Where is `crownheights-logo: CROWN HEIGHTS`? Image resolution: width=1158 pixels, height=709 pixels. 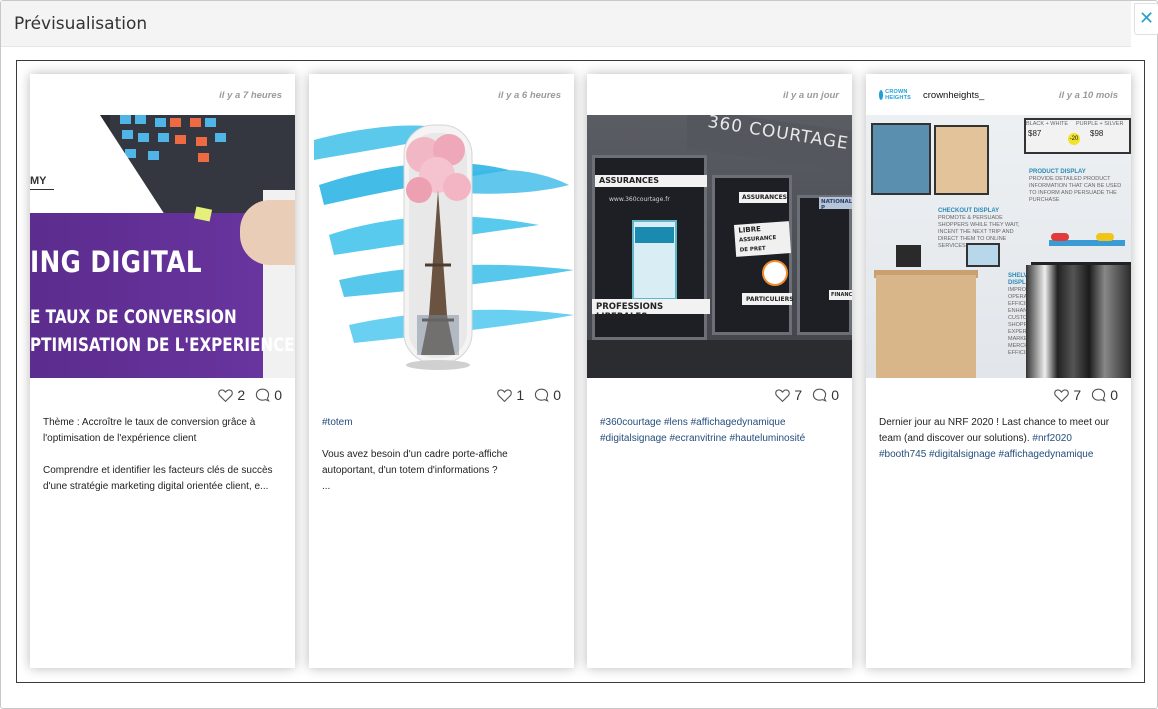
crownheights-logo: CROWN HEIGHTS is located at coordinates (895, 95).